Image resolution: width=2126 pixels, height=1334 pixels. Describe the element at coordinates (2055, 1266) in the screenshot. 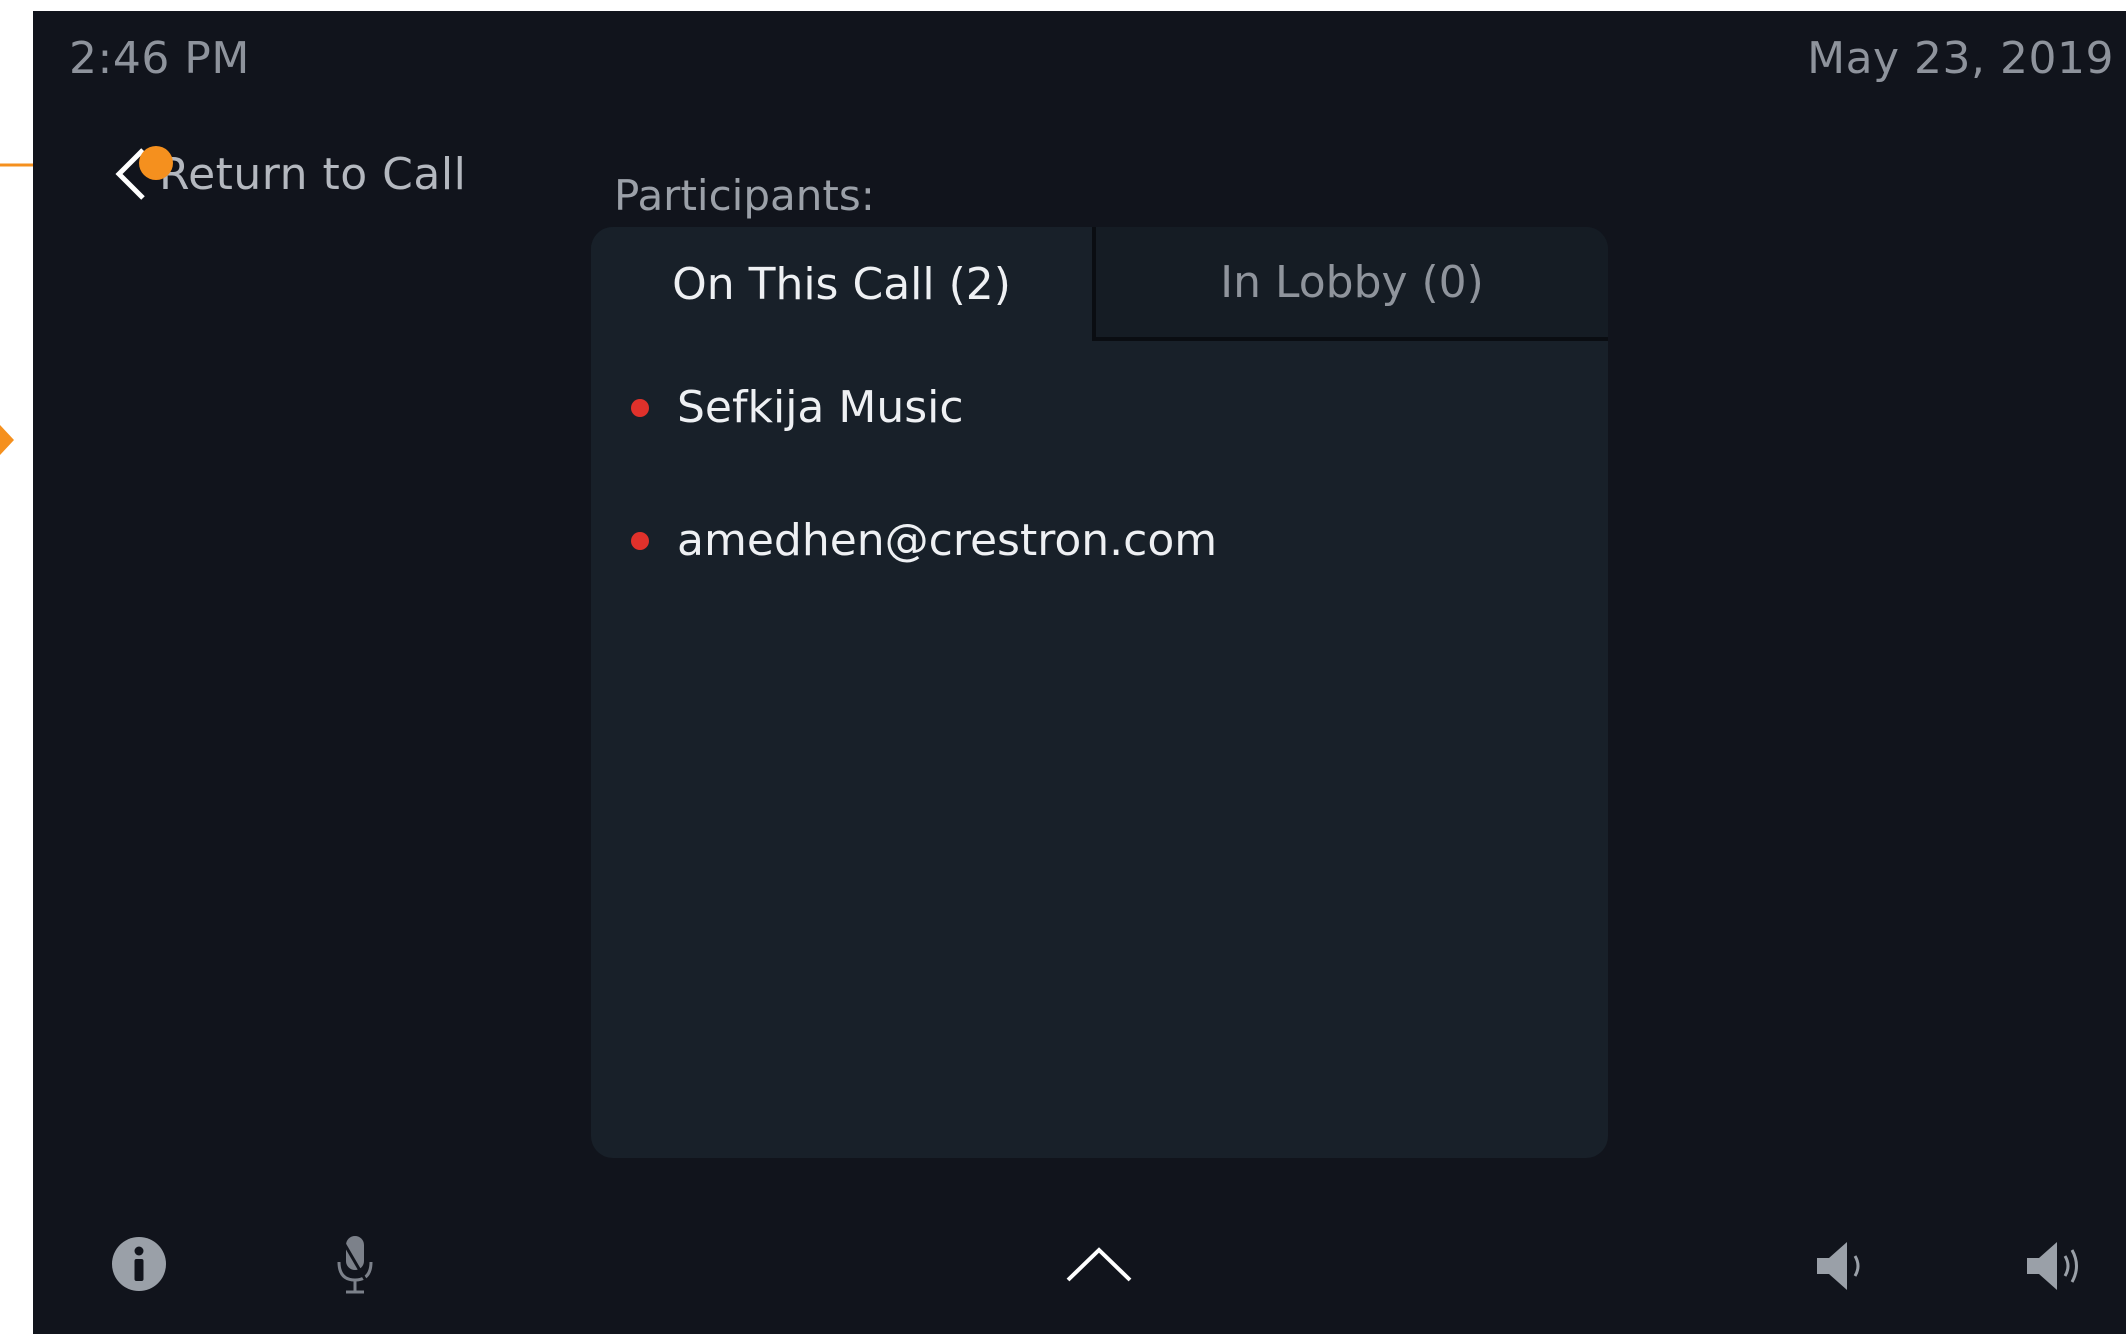

I see `volume-up-icon` at that location.